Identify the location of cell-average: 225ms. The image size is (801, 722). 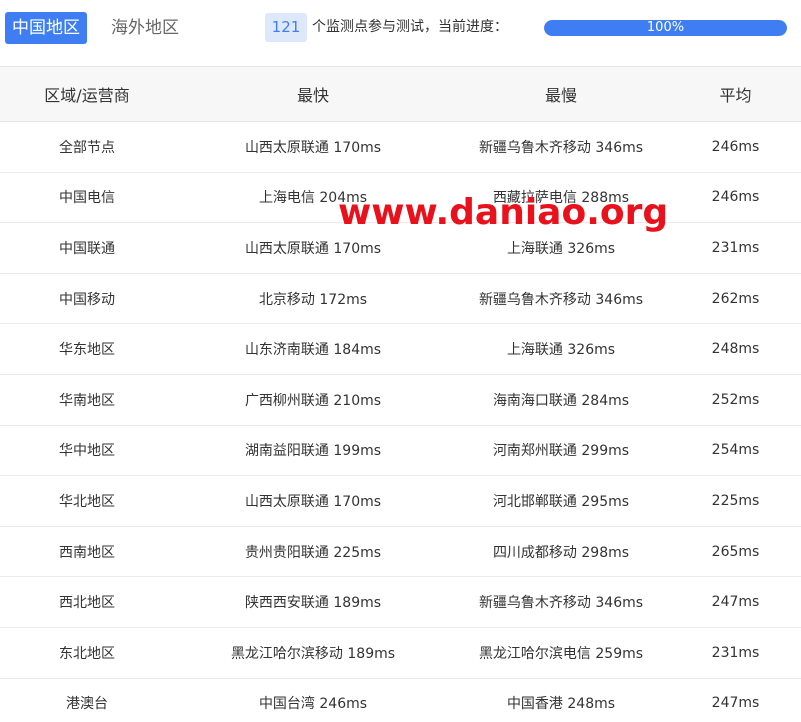
(735, 501).